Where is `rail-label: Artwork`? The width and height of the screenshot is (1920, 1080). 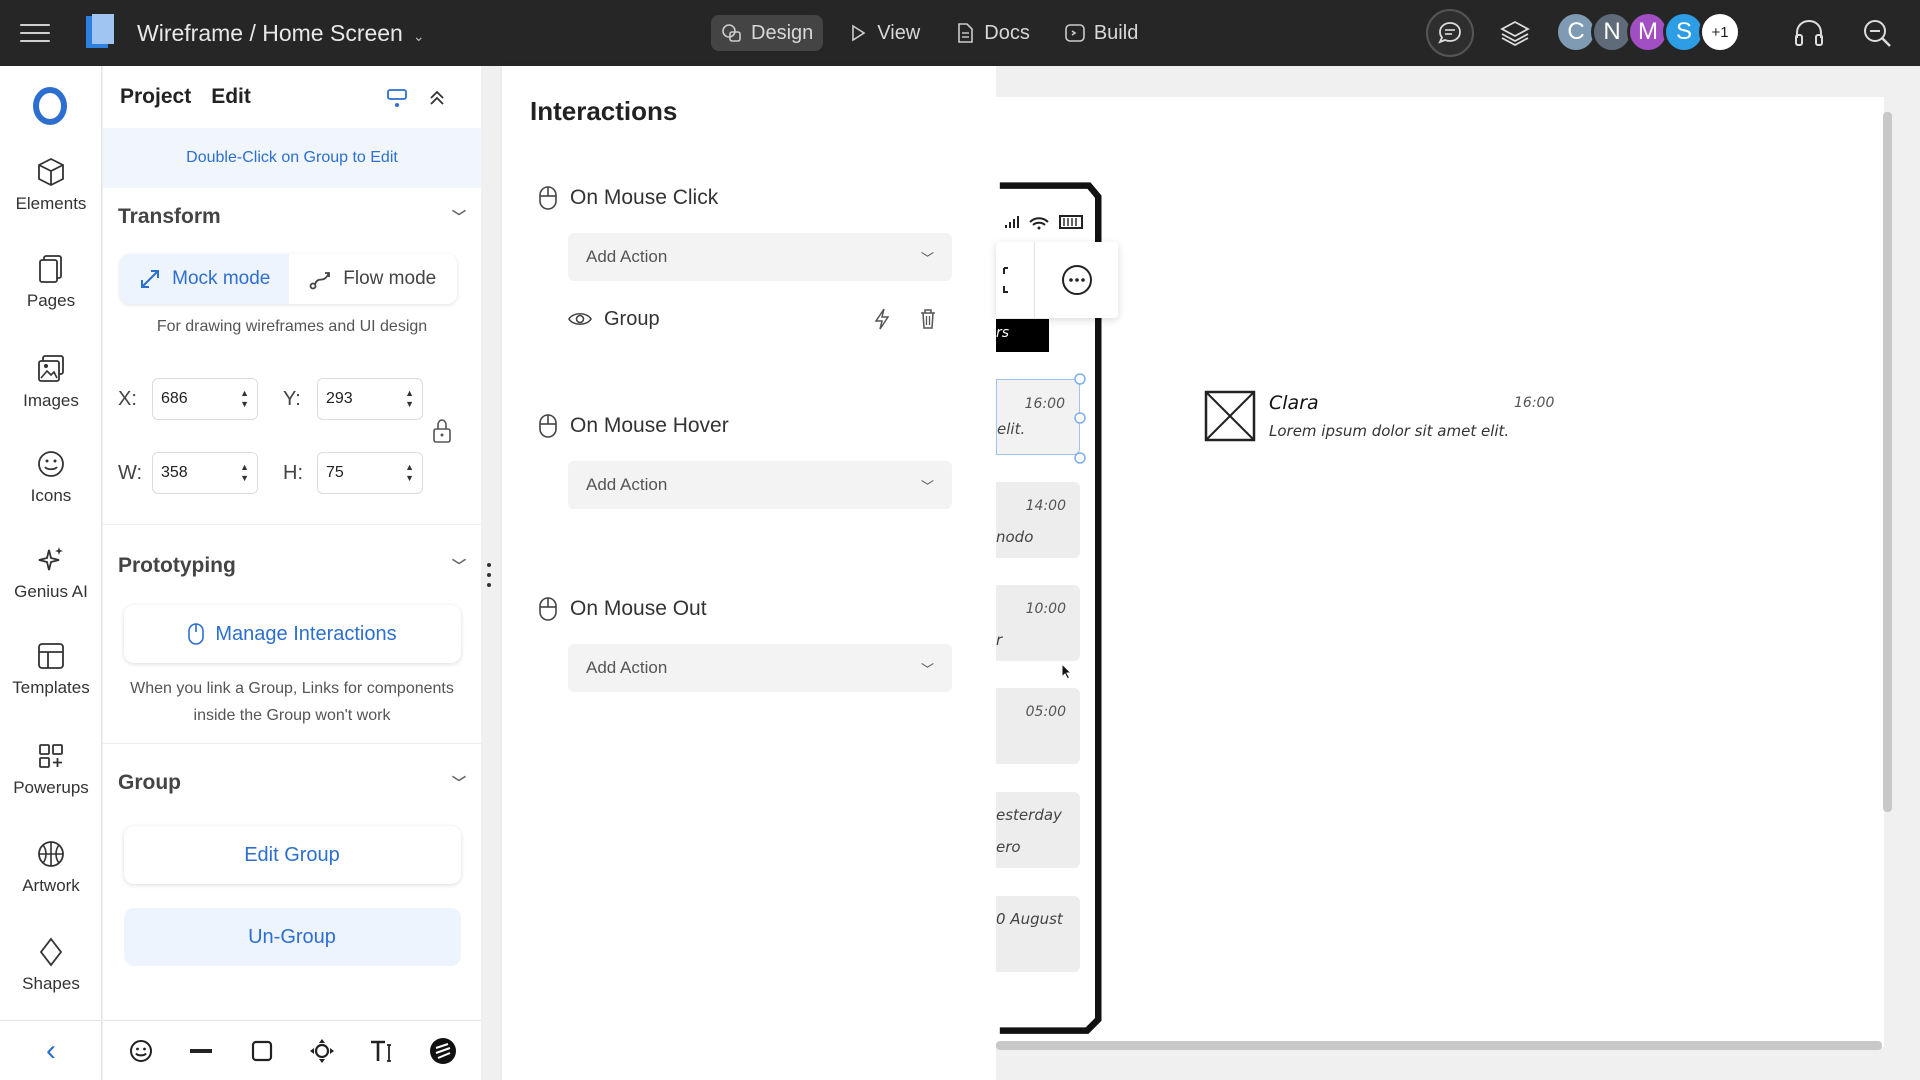
rail-label: Artwork is located at coordinates (51, 885).